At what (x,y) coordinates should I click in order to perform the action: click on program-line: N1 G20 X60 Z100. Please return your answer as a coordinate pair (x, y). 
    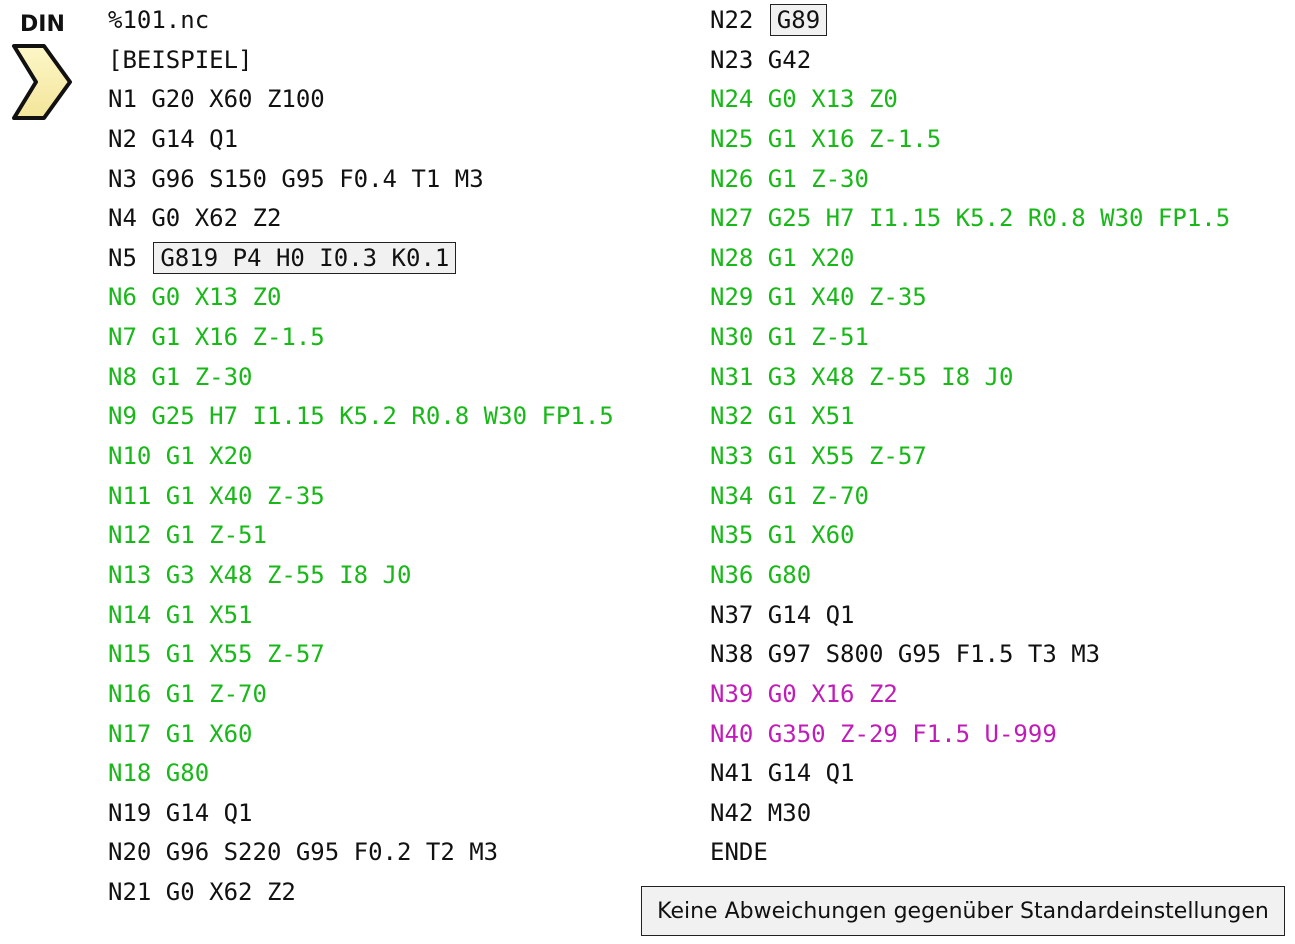
    Looking at the image, I should click on (361, 100).